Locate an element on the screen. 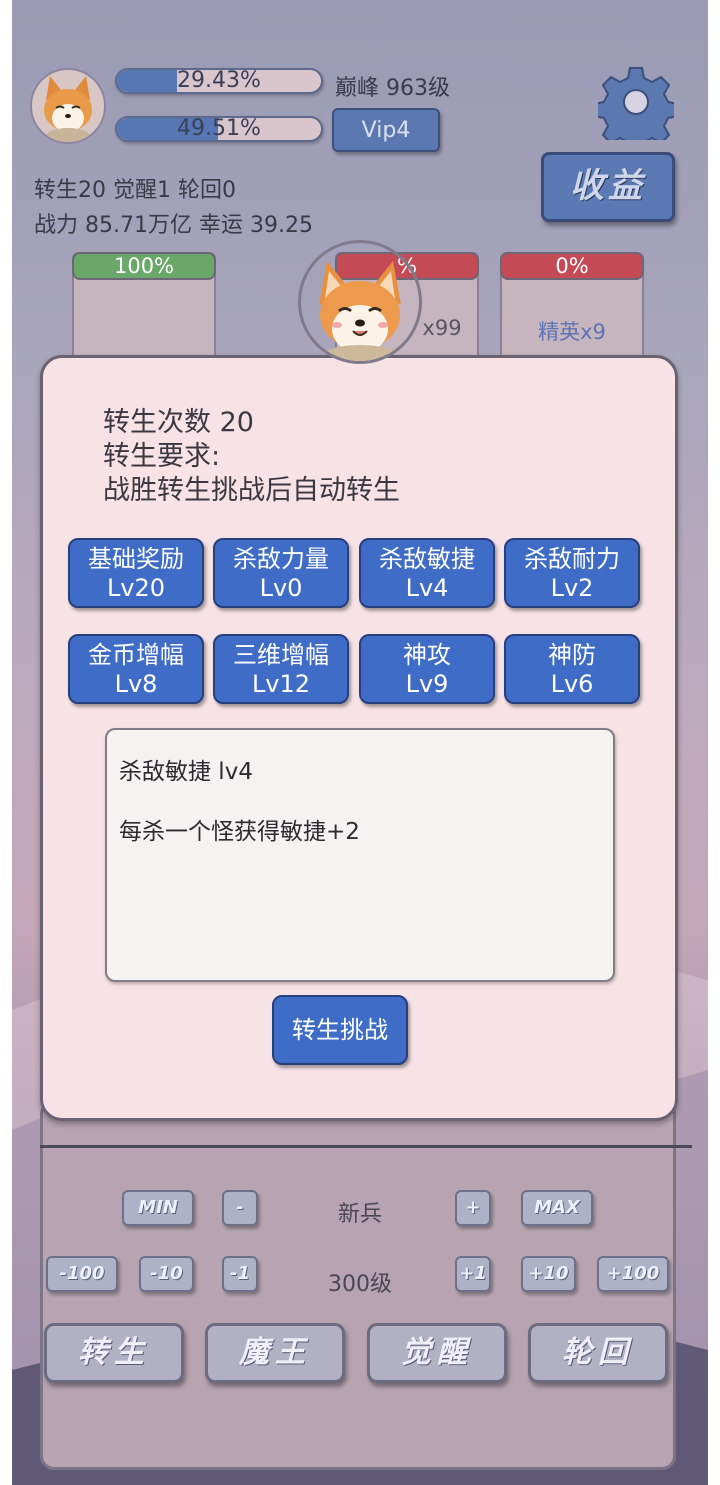  skill-button-kill-stamina: 杀敌耐力 Lv2 is located at coordinates (572, 573).